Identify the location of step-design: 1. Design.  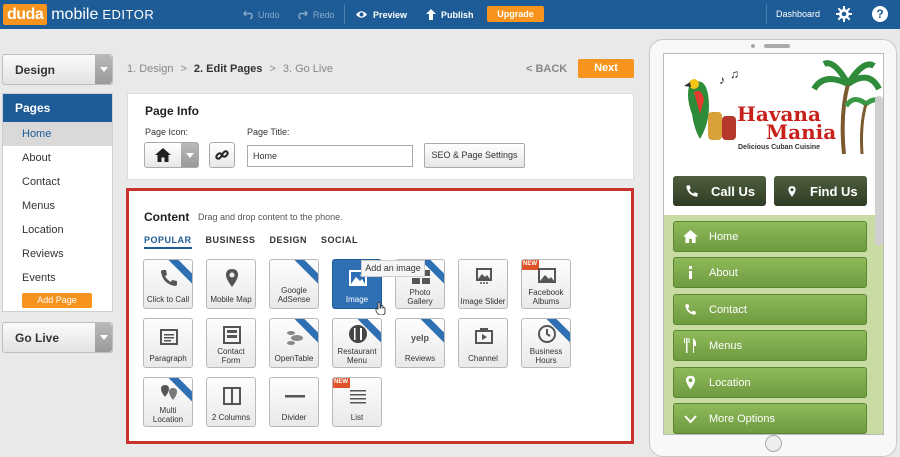
(150, 69).